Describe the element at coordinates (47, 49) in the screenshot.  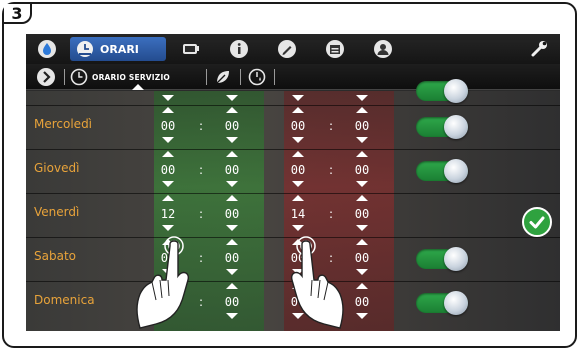
I see `water-drop-icon` at that location.